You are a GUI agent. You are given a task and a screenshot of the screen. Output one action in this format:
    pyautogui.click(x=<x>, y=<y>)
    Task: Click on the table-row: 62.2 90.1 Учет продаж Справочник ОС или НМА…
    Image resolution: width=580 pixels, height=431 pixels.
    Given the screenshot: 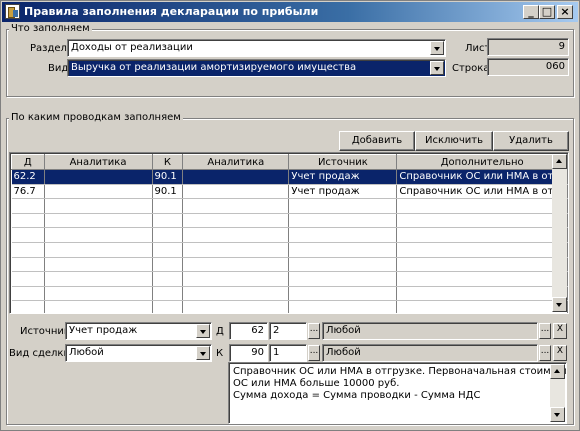 What is the action you would take?
    pyautogui.click(x=289, y=177)
    